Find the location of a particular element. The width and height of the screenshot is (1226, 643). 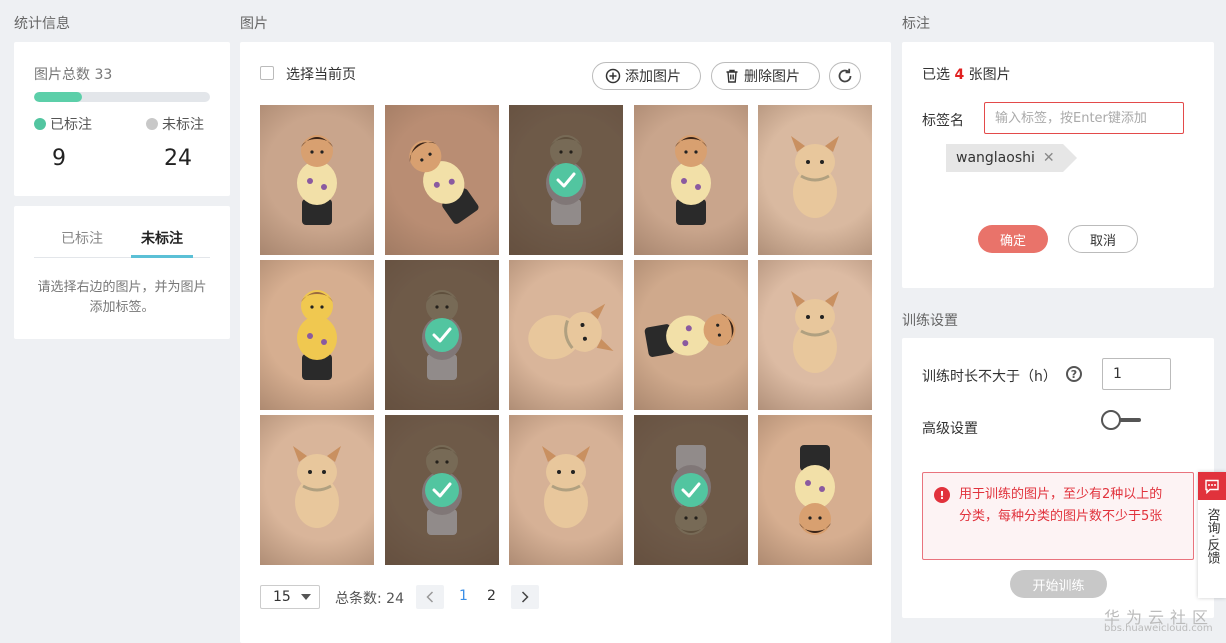

refresh-icon is located at coordinates (845, 75).